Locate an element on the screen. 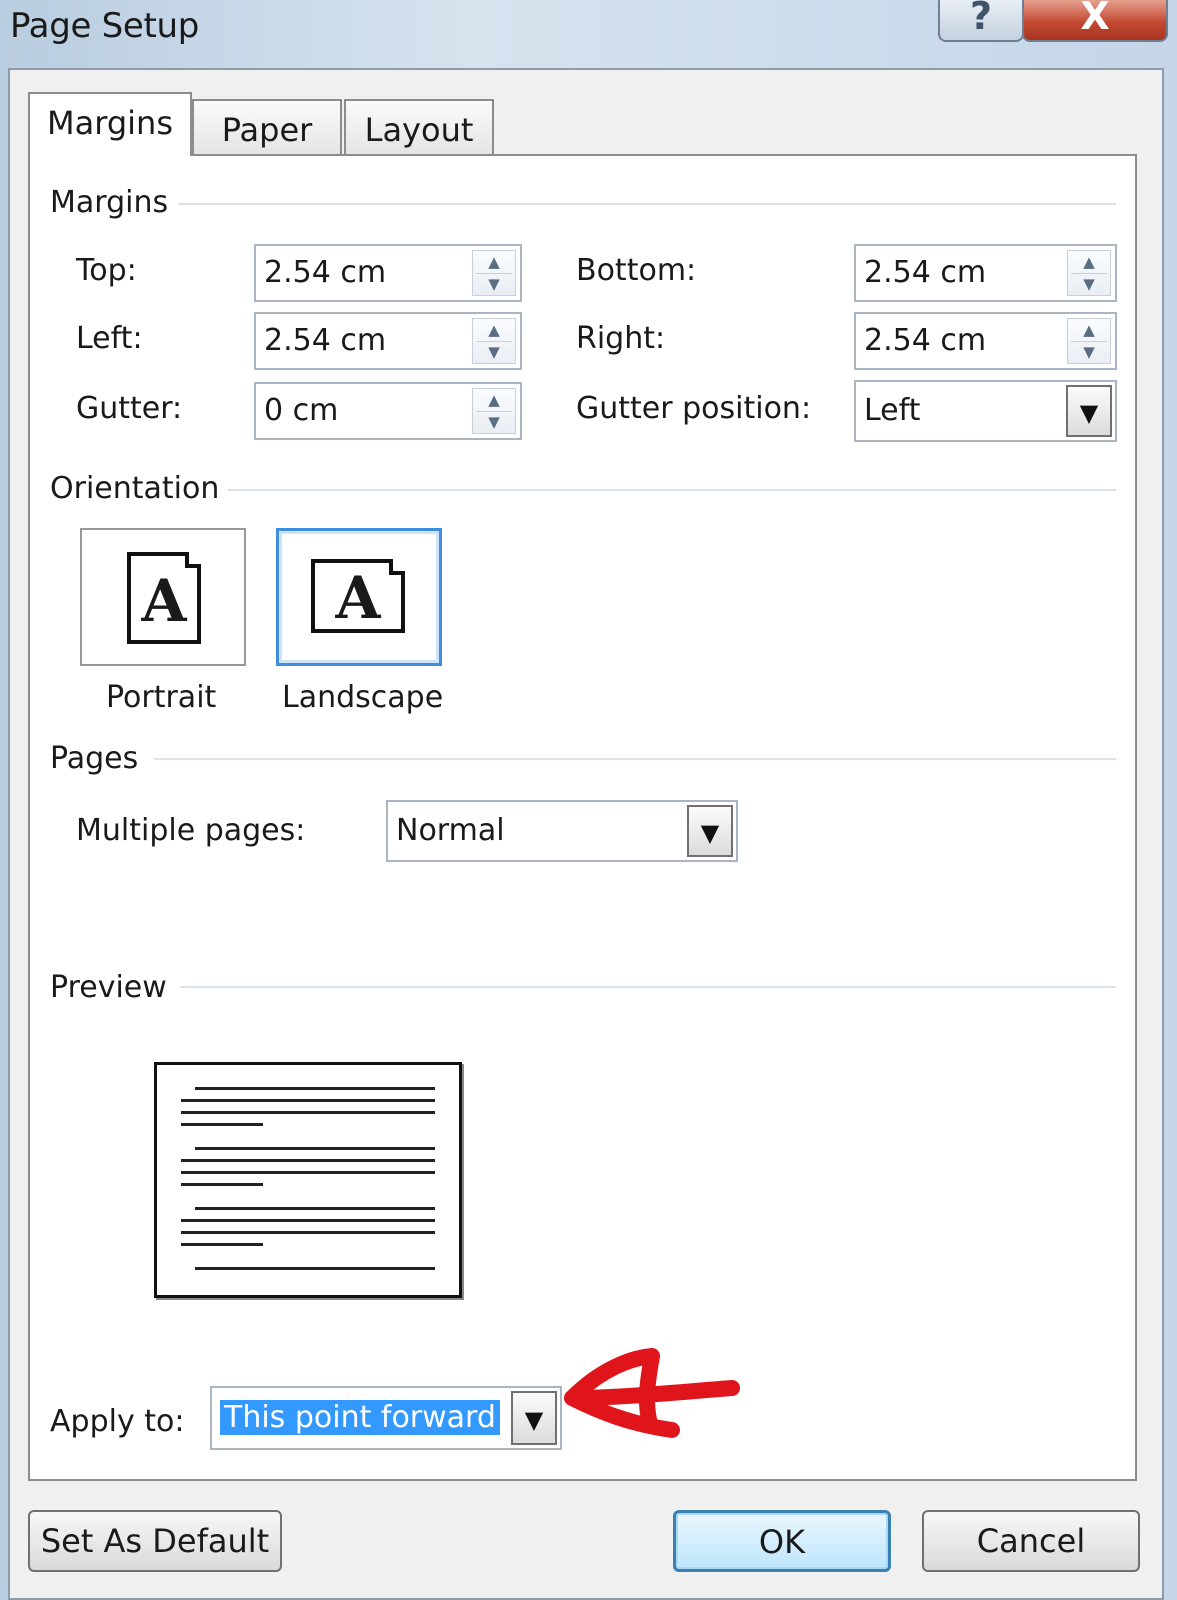 The height and width of the screenshot is (1600, 1177). right-margin-stepper: ▲ ▼ is located at coordinates (1089, 341).